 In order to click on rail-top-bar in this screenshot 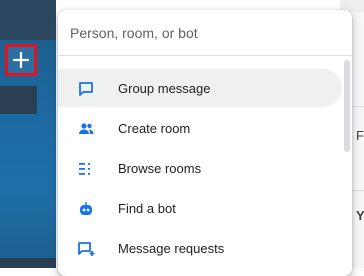, I will do `click(28, 20)`.